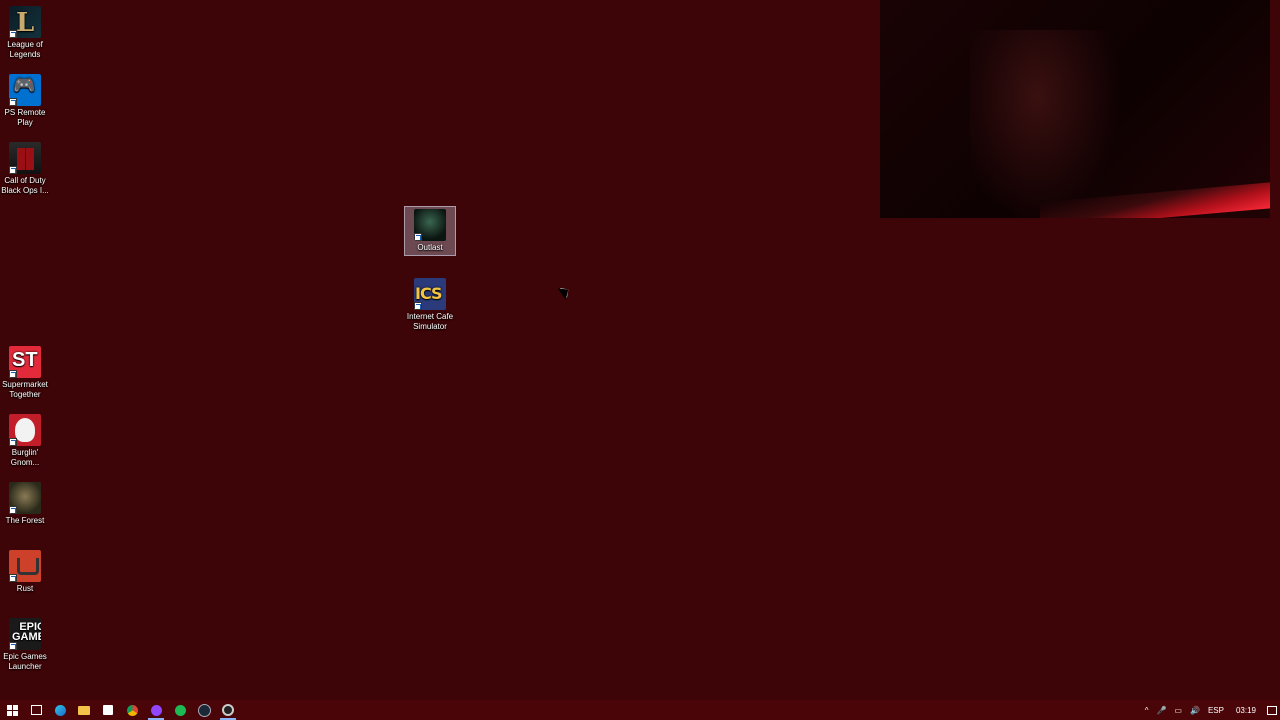 The height and width of the screenshot is (720, 1280). I want to click on burglin-gnomes-icon, so click(25, 430).